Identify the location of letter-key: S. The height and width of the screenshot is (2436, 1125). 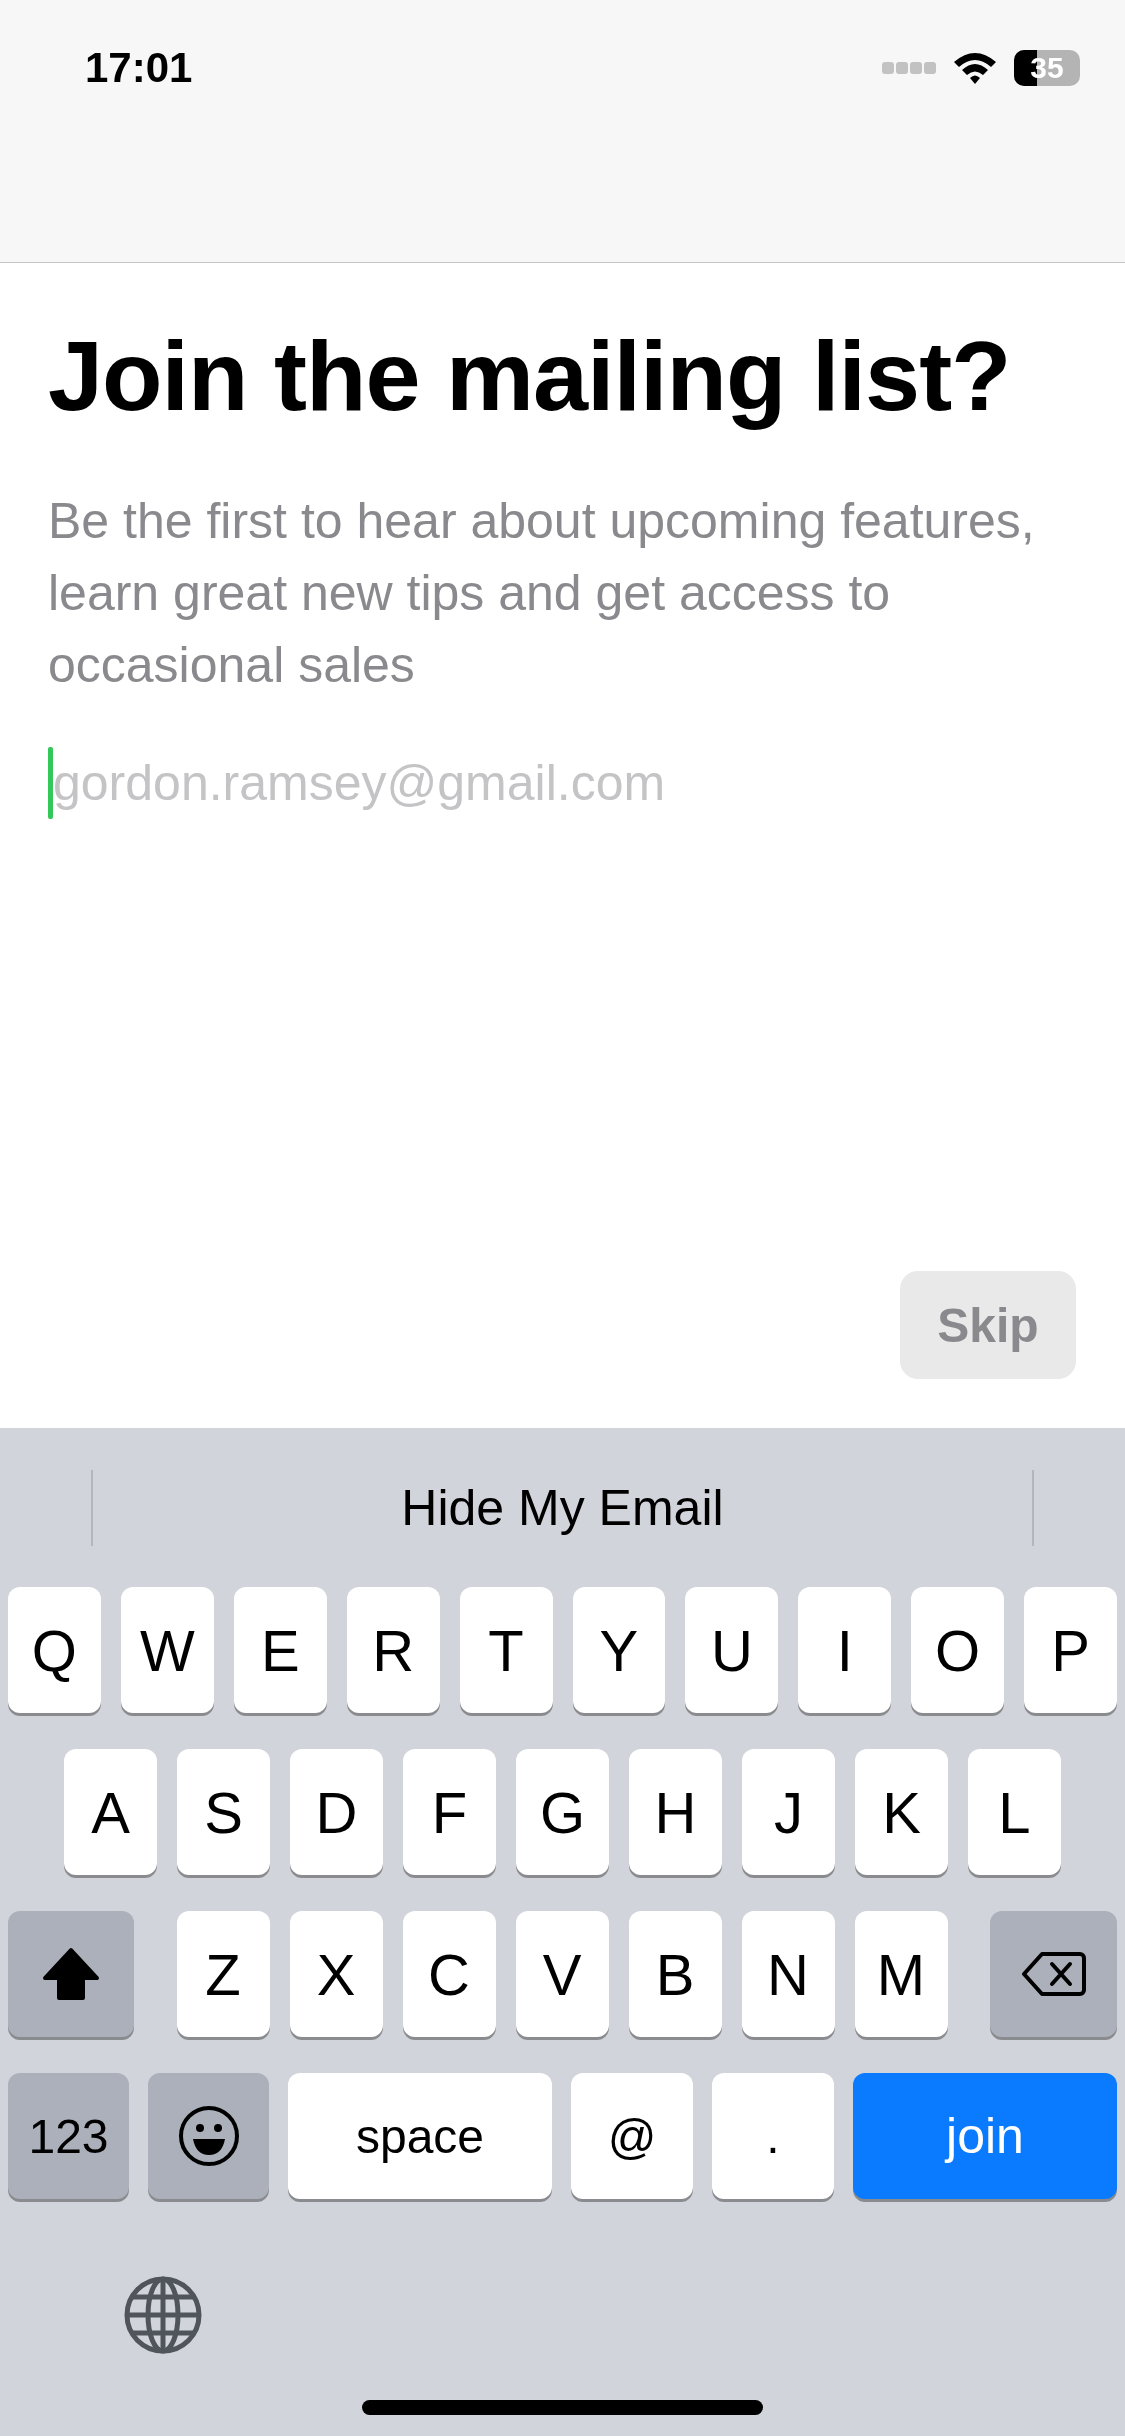
(223, 1812).